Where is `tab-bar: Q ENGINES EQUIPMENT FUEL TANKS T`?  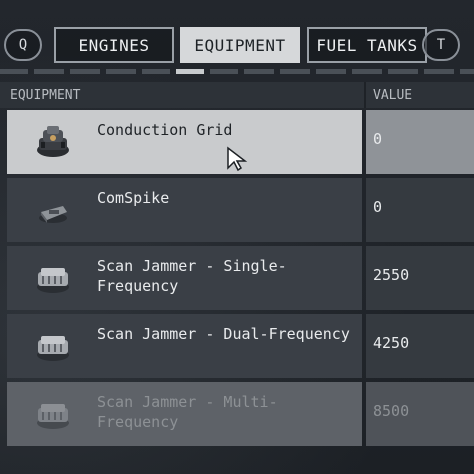 tab-bar: Q ENGINES EQUIPMENT FUEL TANKS T is located at coordinates (237, 46).